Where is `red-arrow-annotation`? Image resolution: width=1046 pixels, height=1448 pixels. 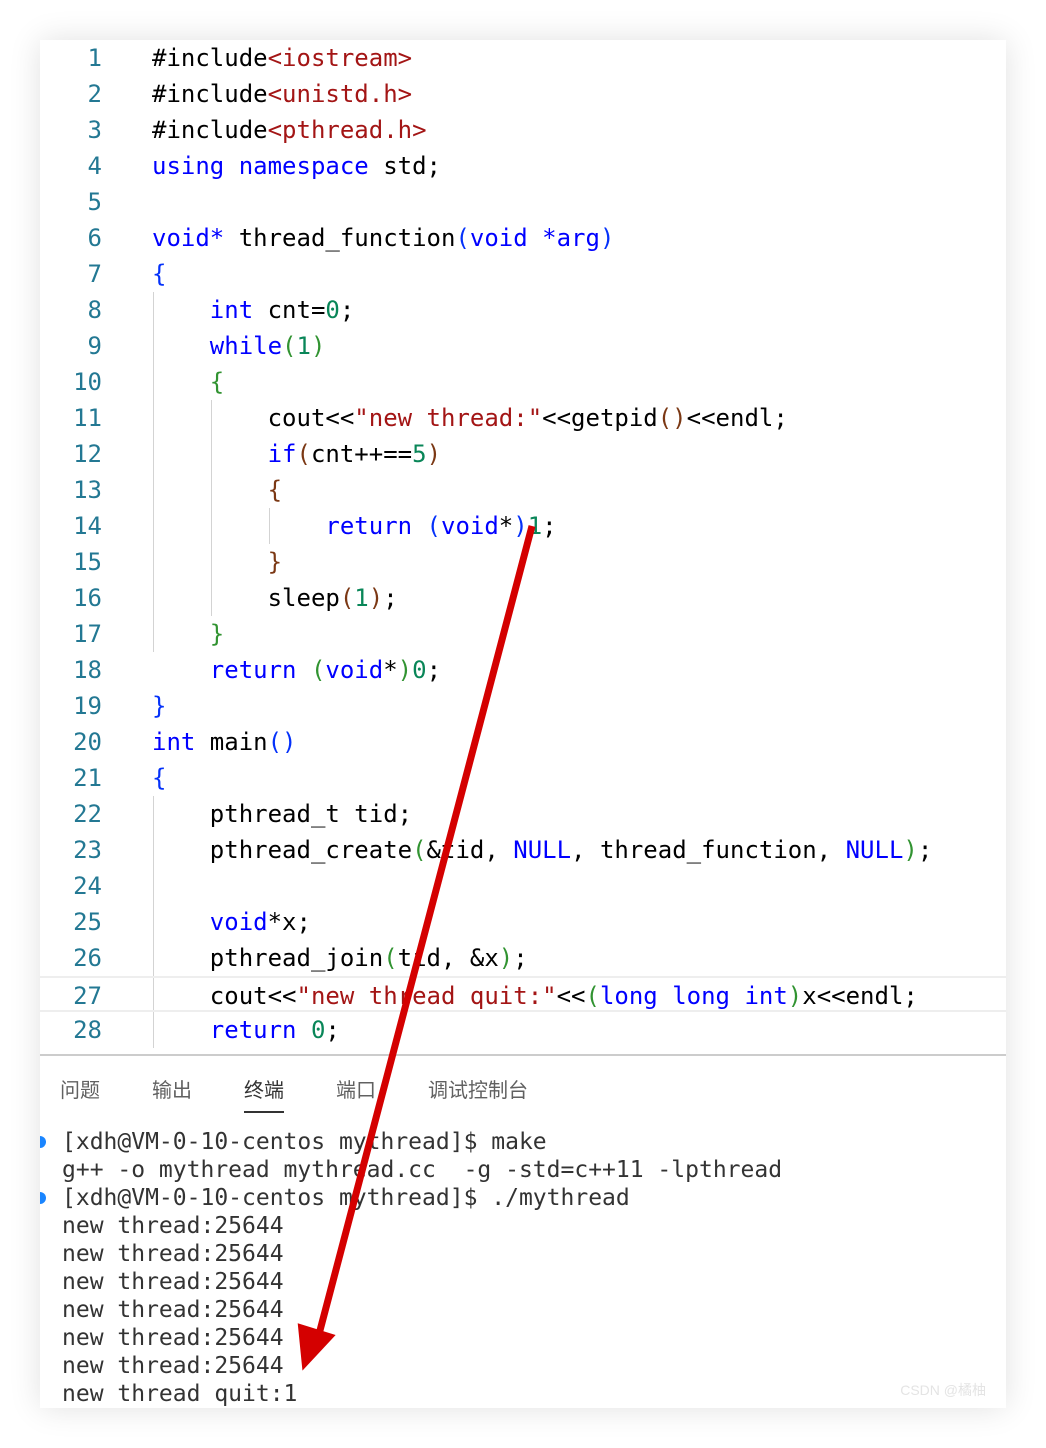
red-arrow-annotation is located at coordinates (416, 948).